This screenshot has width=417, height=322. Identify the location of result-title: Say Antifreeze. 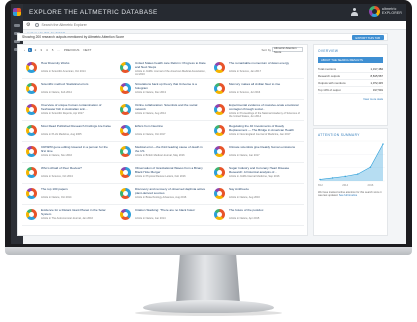
(265, 190).